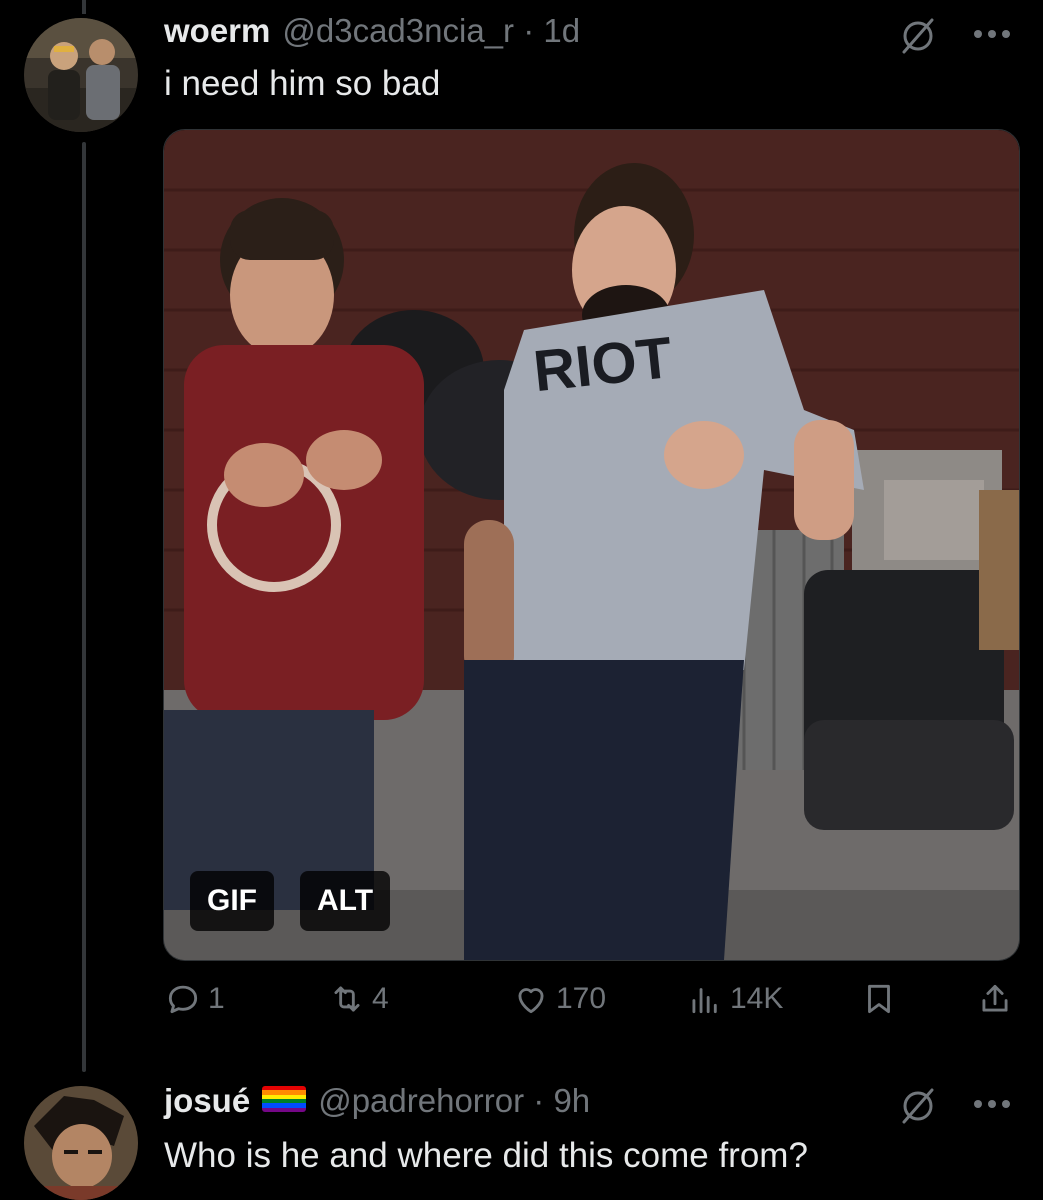 This screenshot has height=1200, width=1043. I want to click on handle-and-time: @d3cad3ncia_r · 1d, so click(431, 31).